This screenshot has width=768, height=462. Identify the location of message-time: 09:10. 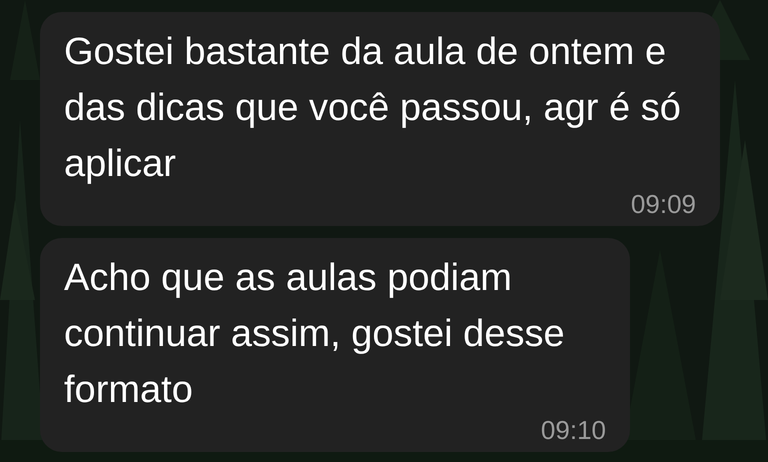
(573, 430).